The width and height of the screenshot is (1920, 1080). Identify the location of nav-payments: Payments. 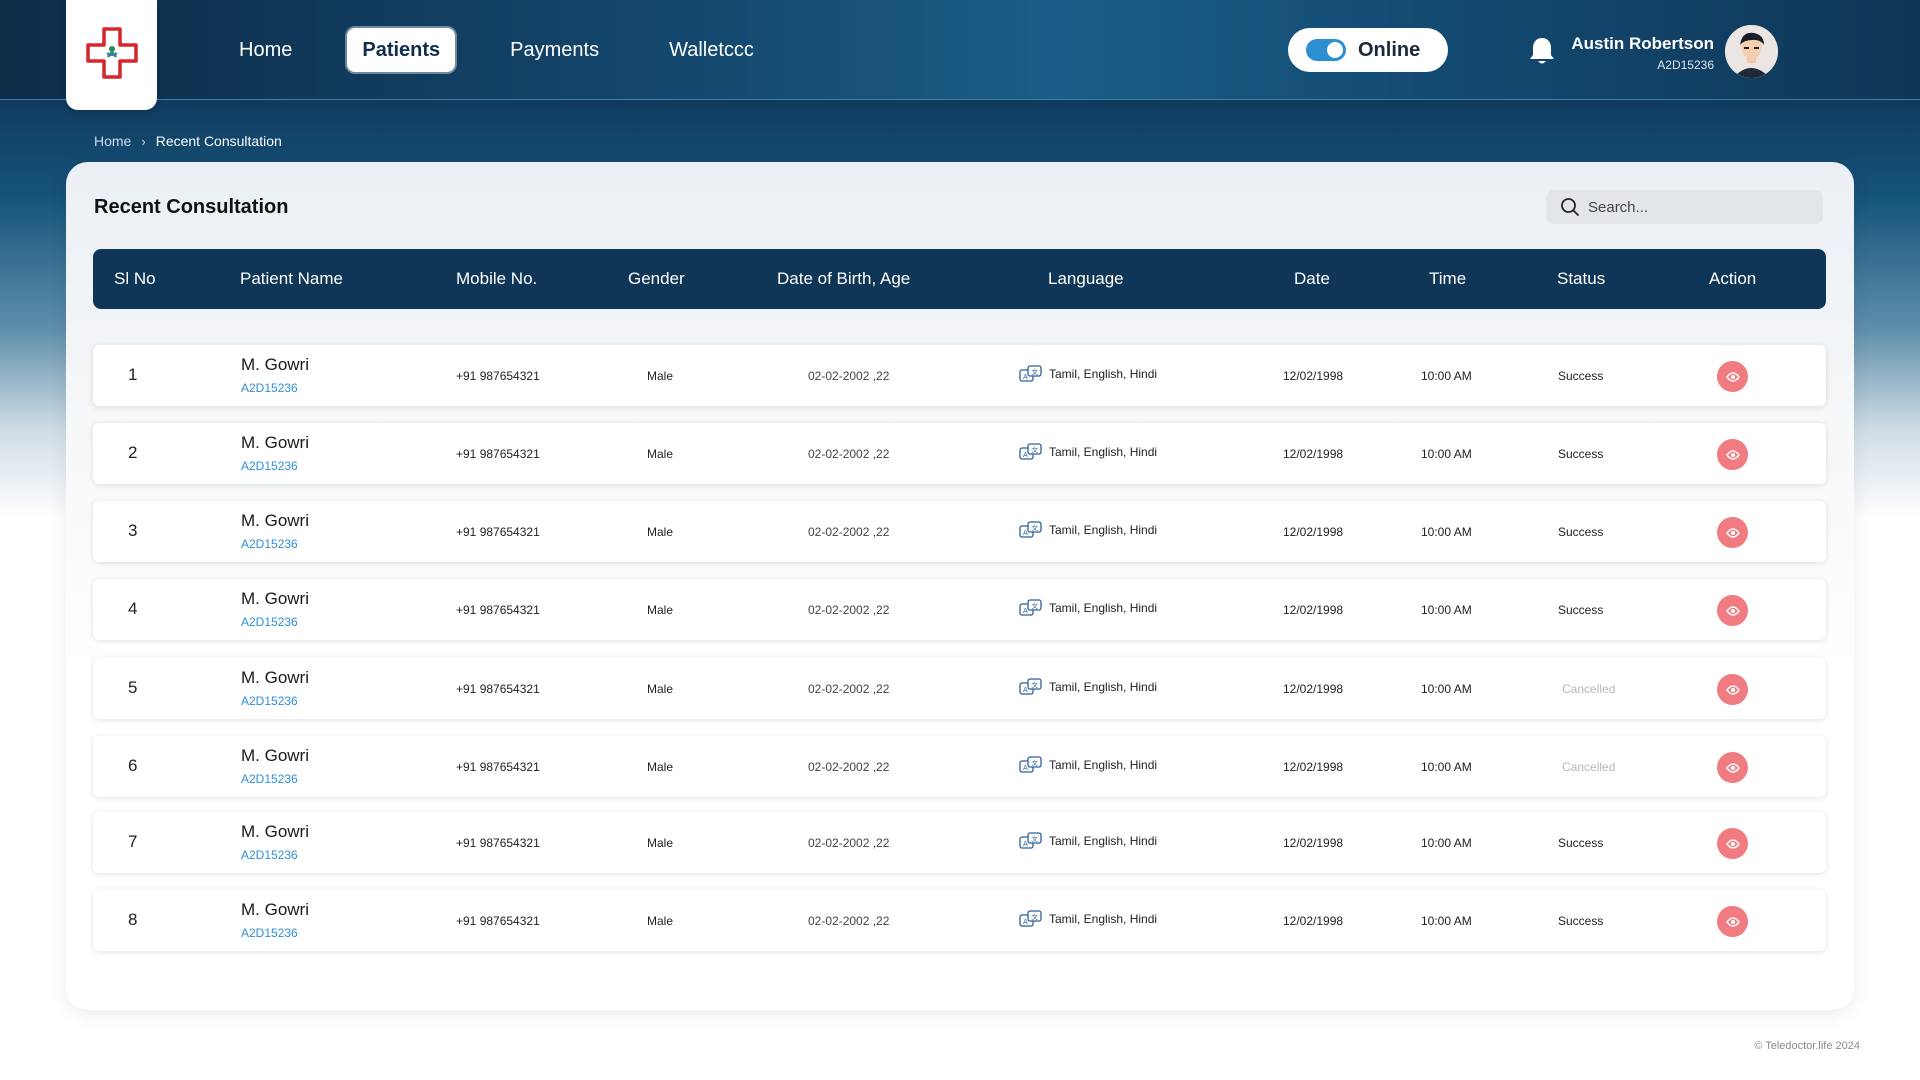
(554, 50).